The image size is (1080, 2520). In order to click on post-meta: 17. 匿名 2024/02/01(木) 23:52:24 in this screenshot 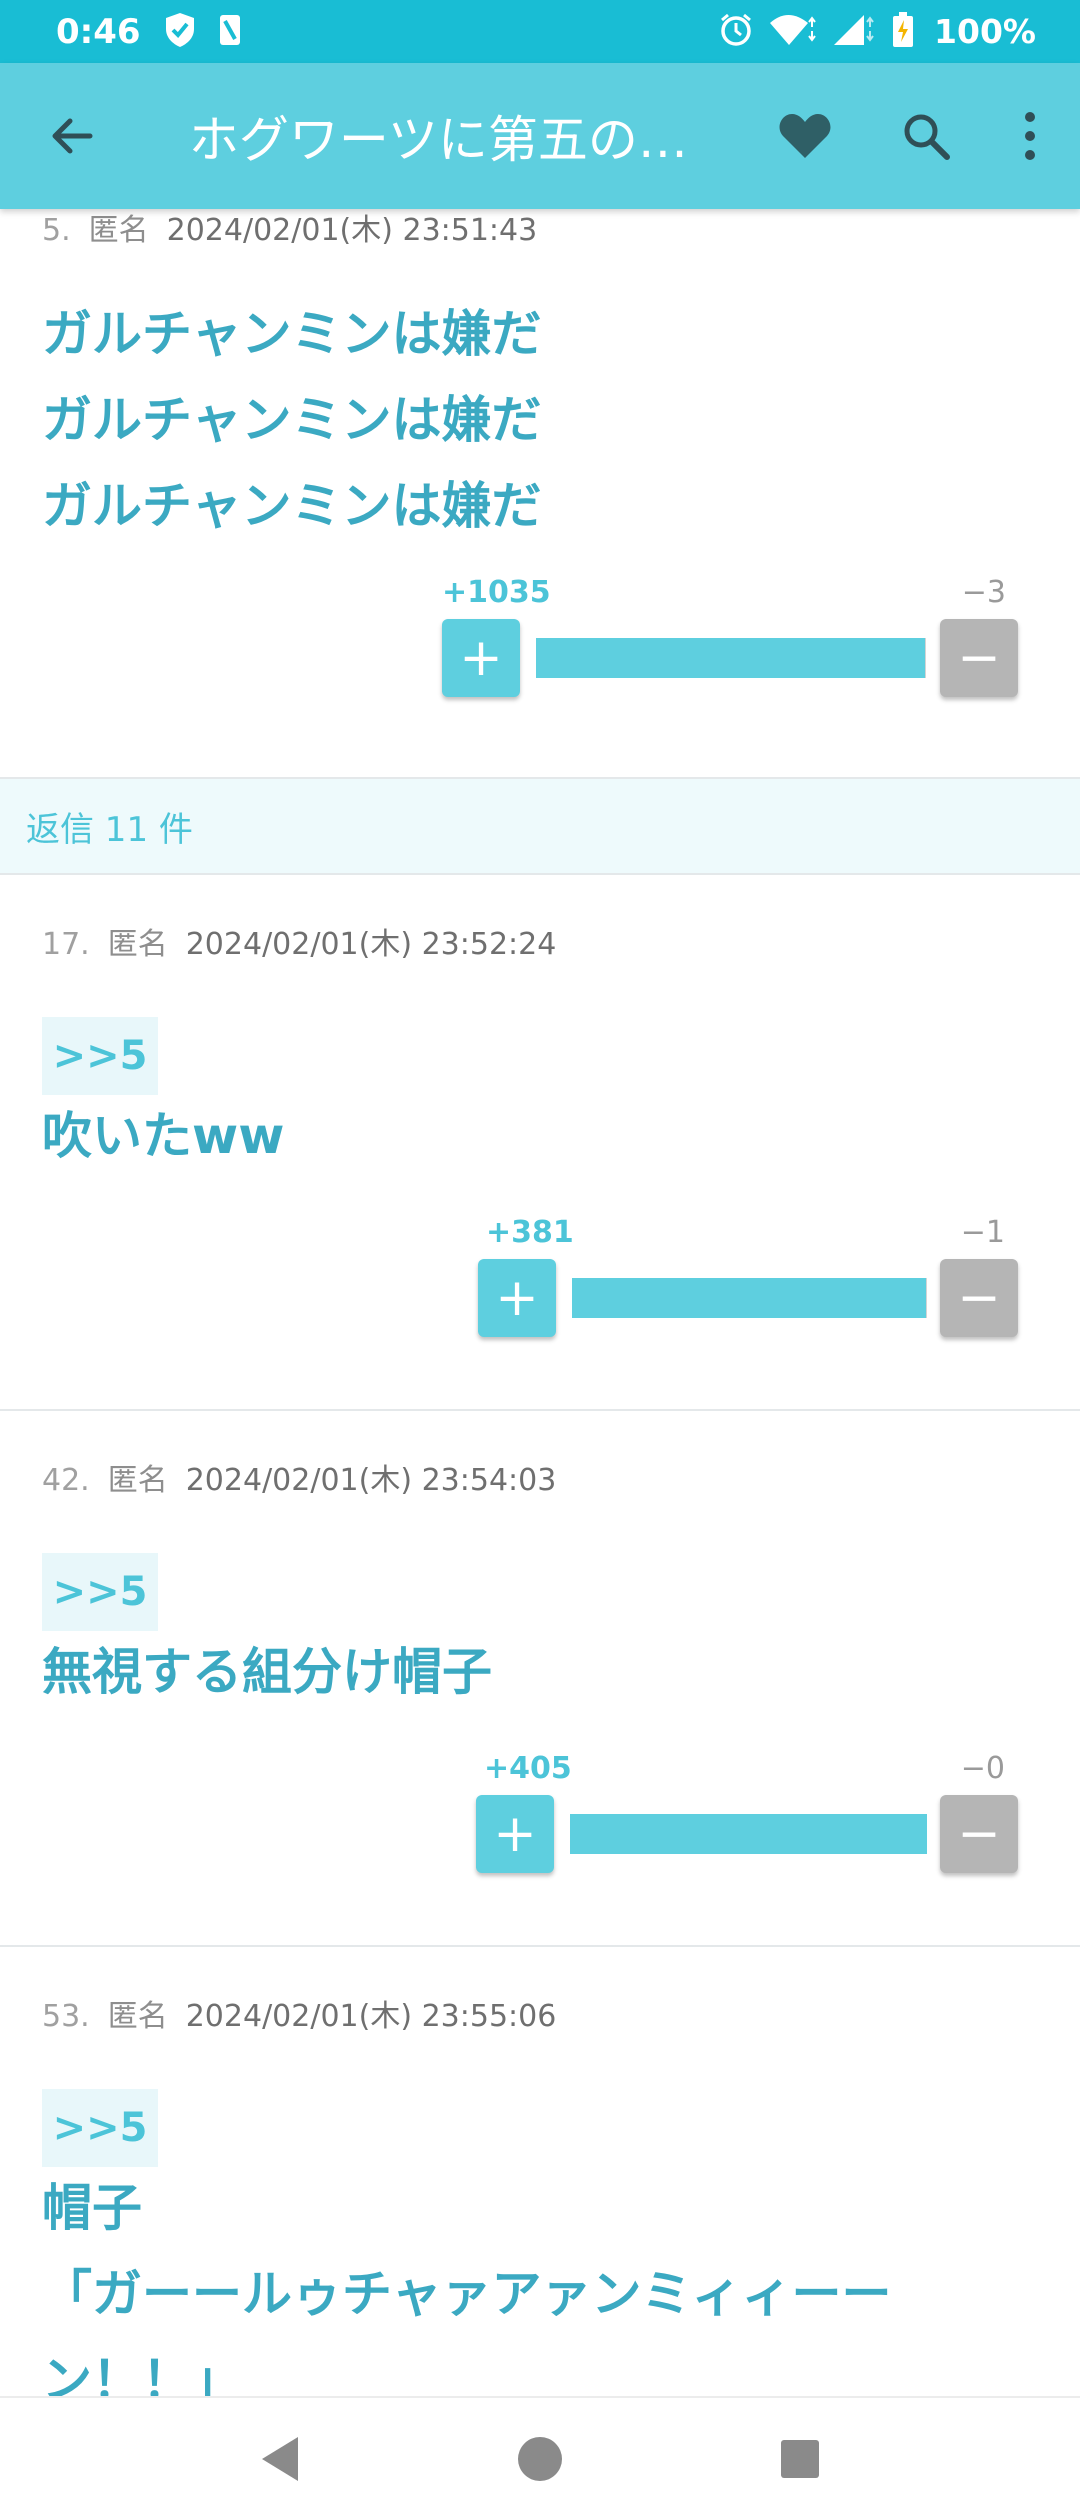, I will do `click(299, 941)`.